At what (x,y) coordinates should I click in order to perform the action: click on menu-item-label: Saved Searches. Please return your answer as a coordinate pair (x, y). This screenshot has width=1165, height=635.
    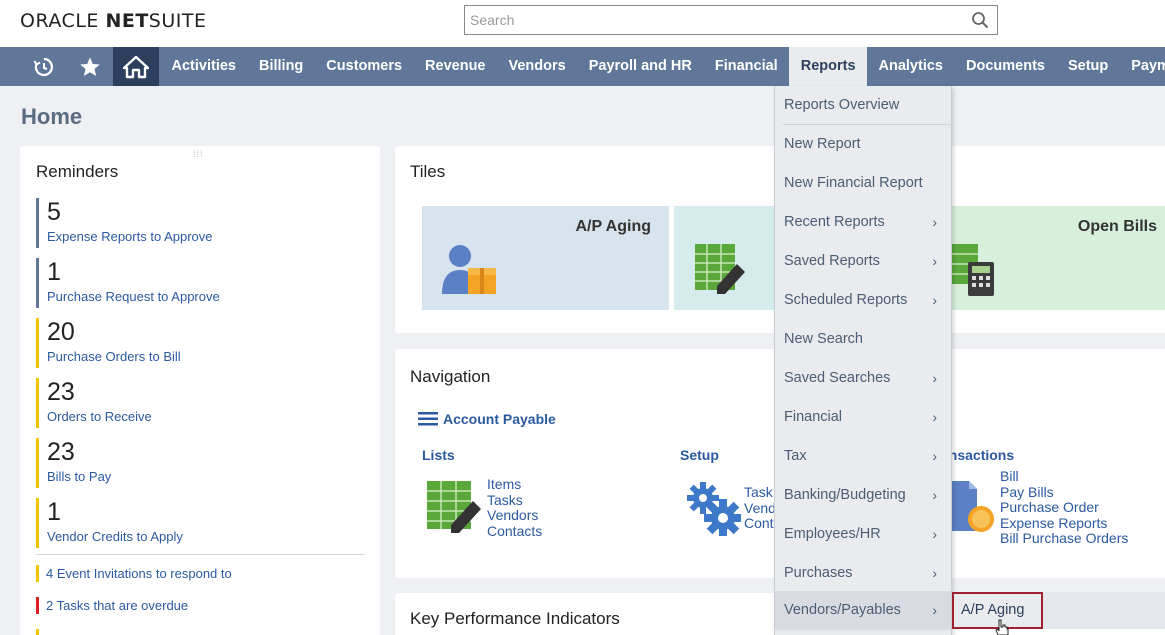
    Looking at the image, I should click on (837, 378).